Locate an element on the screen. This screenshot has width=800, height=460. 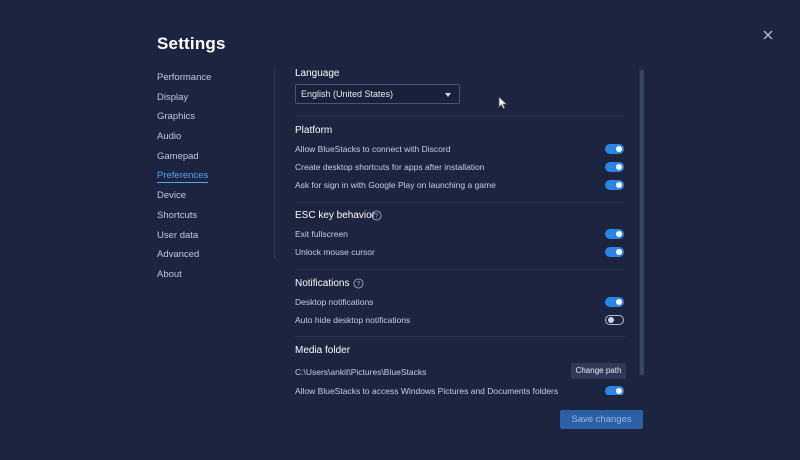
sidebar-item-audio: Audio is located at coordinates (212, 137).